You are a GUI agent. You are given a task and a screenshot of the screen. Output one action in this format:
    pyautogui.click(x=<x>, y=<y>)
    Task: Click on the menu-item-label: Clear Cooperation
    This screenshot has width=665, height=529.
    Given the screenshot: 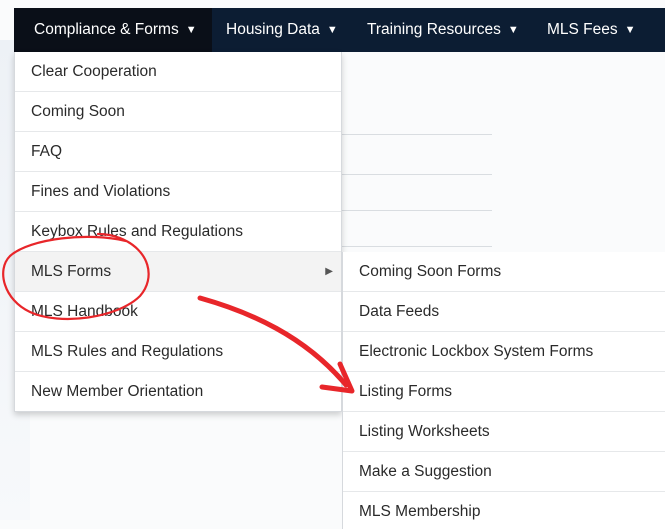 What is the action you would take?
    pyautogui.click(x=94, y=71)
    